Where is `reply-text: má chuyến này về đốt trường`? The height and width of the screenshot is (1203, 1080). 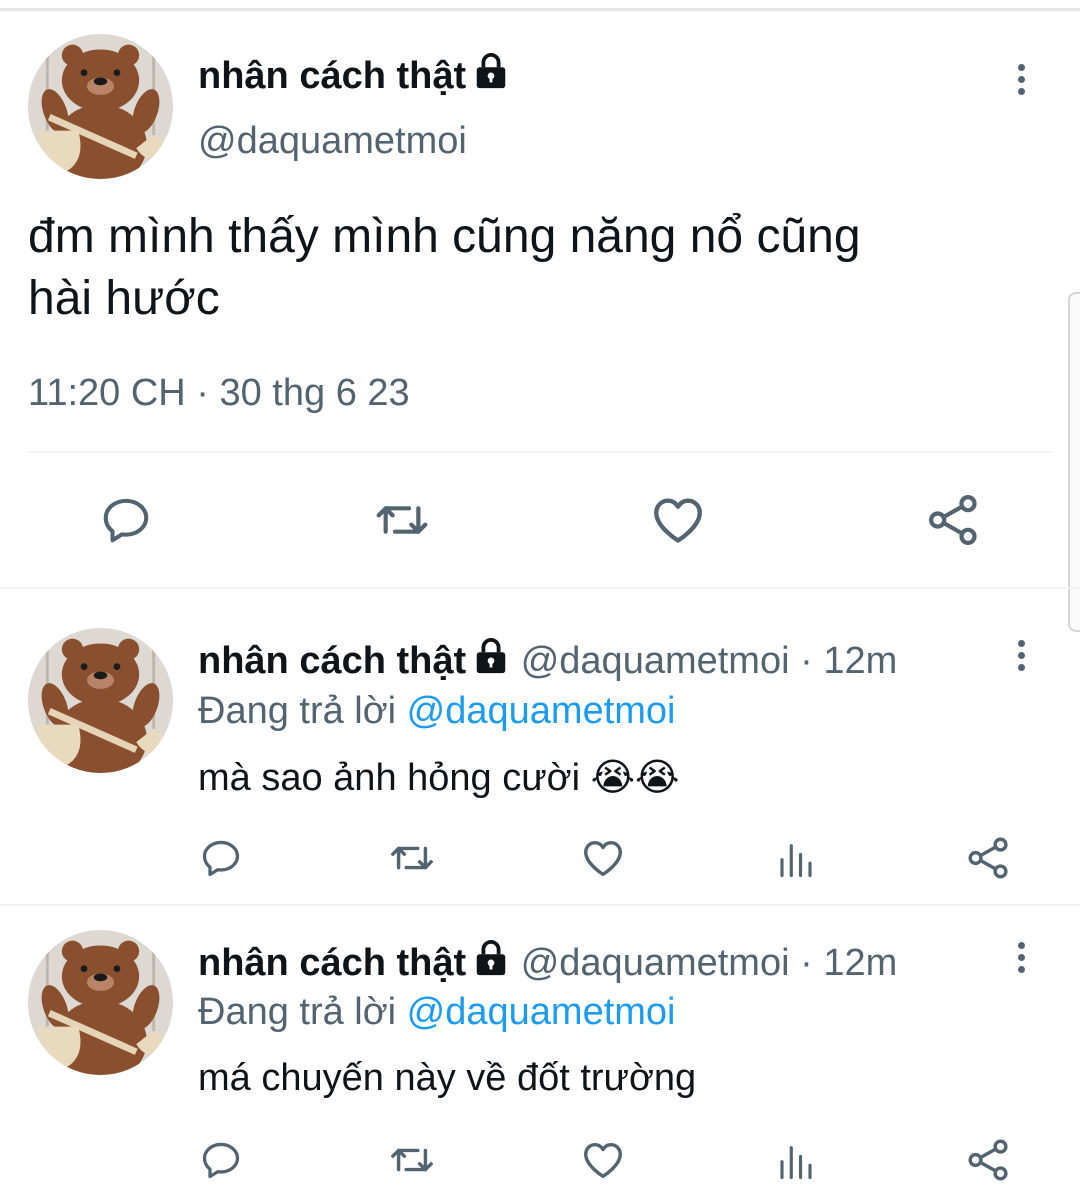 reply-text: má chuyến này về đốt trường is located at coordinates (447, 1078).